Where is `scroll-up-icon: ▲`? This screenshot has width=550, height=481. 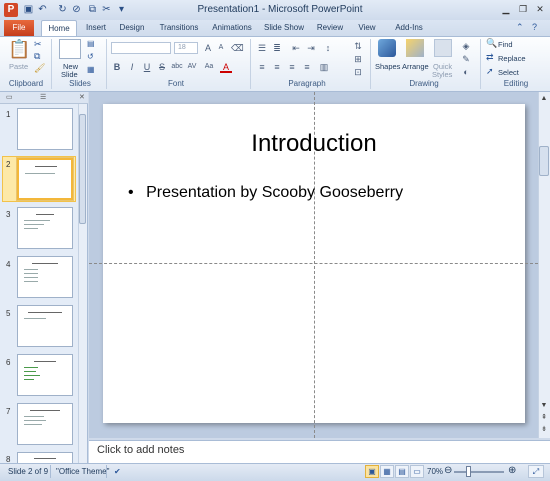 scroll-up-icon: ▲ is located at coordinates (544, 98).